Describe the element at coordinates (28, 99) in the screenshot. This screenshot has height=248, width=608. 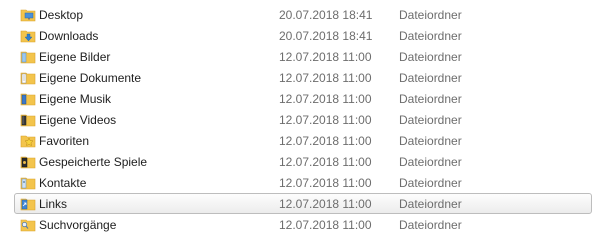
I see `folder-music-icon` at that location.